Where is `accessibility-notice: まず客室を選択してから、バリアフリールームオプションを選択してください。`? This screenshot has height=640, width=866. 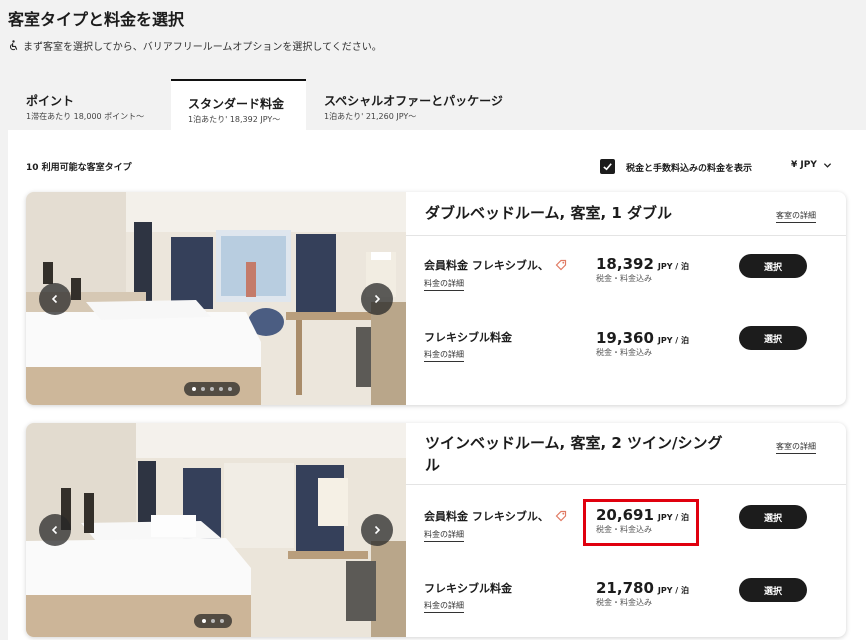 accessibility-notice: まず客室を選択してから、バリアフリールームオプションを選択してください。 is located at coordinates (195, 45).